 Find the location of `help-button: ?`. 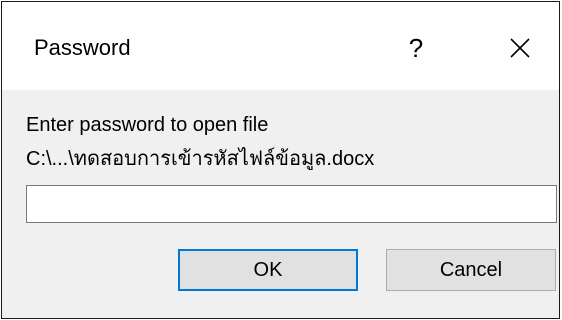

help-button: ? is located at coordinates (416, 48).